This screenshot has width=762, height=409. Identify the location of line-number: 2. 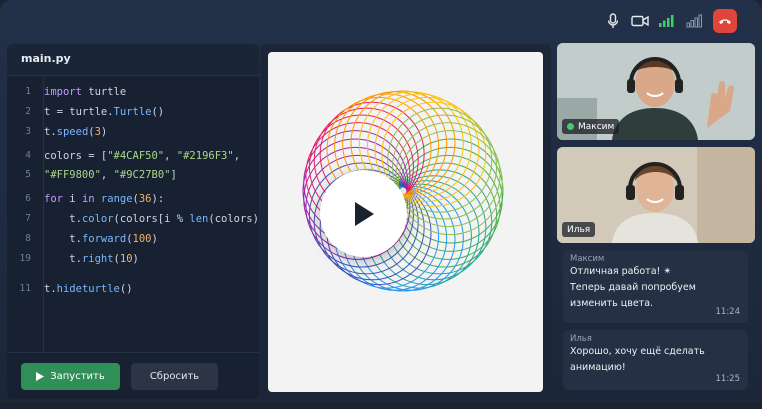
(28, 111).